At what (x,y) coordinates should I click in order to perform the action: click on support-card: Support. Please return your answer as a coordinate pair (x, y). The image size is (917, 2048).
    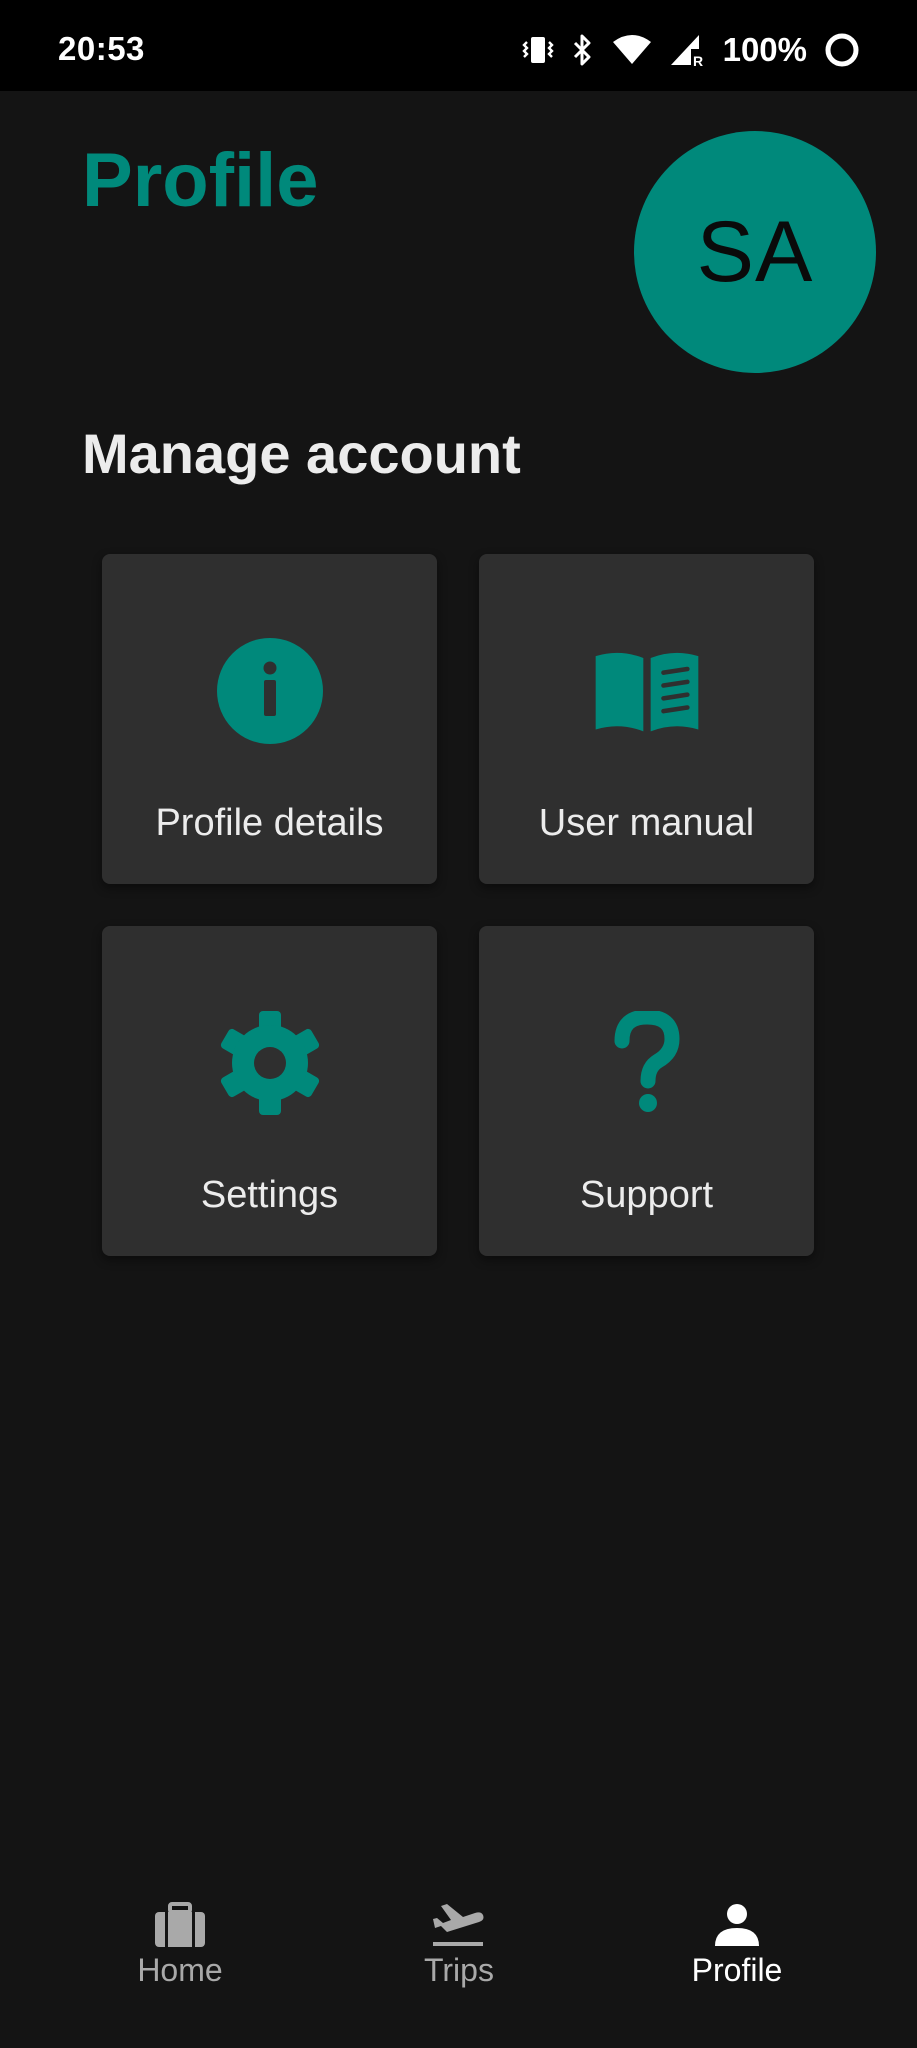
    Looking at the image, I should click on (646, 1091).